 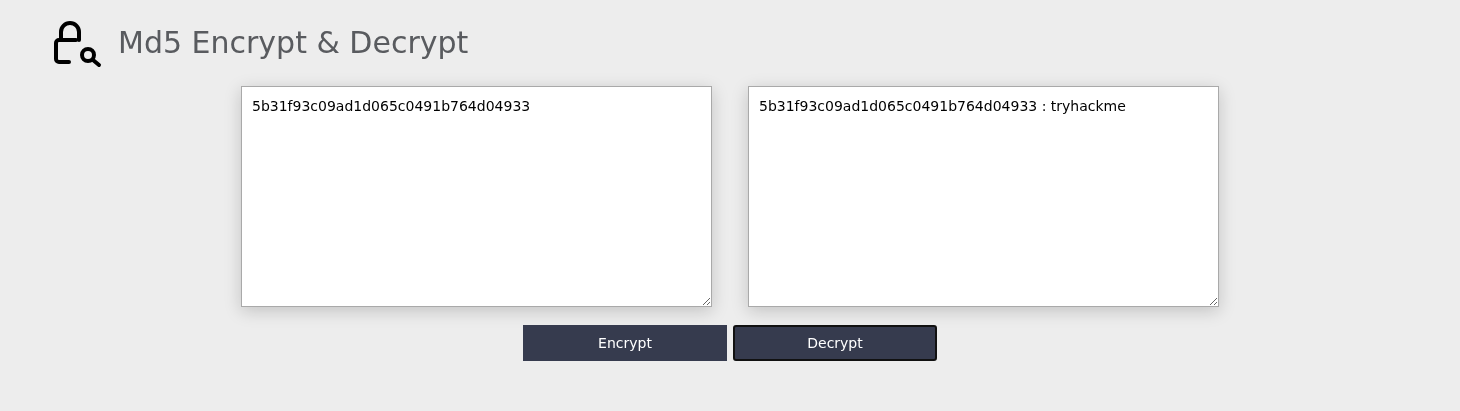 What do you see at coordinates (835, 343) in the screenshot?
I see `decrypt-button: Decrypt` at bounding box center [835, 343].